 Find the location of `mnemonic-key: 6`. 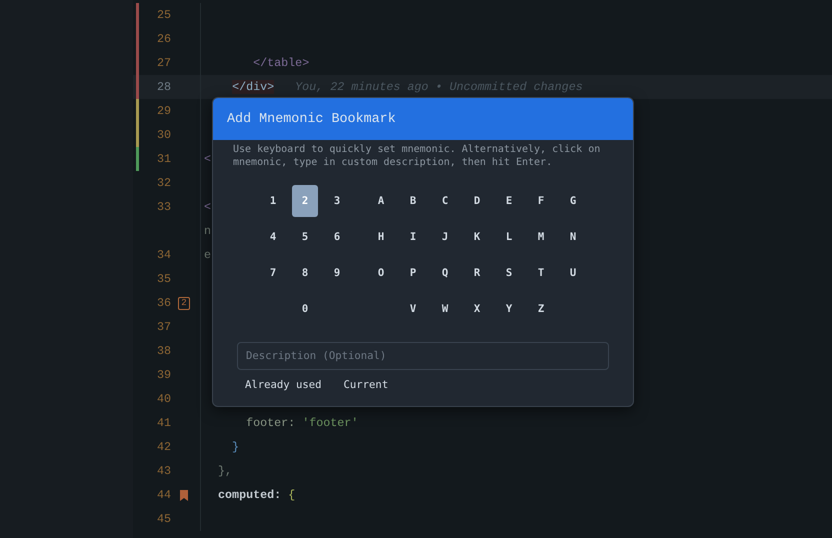

mnemonic-key: 6 is located at coordinates (337, 237).